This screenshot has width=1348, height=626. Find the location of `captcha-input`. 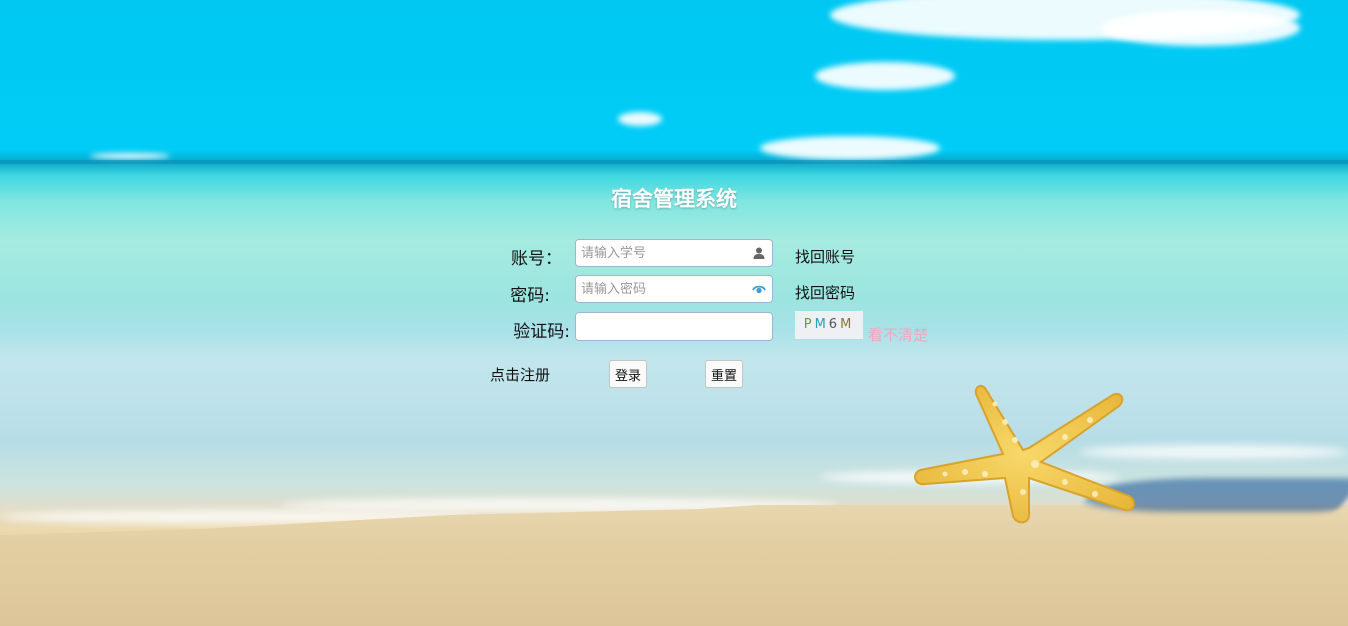

captcha-input is located at coordinates (661, 326).